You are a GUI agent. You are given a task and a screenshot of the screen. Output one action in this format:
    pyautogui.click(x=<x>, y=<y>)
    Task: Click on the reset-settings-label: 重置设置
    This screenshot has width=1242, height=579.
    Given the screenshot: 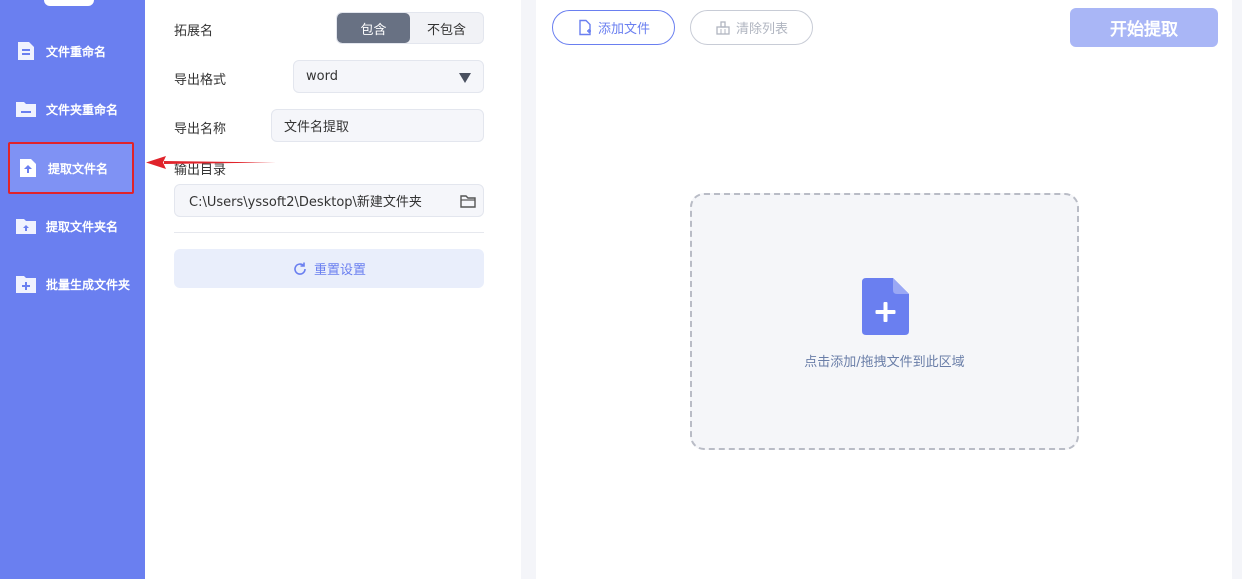 What is the action you would take?
    pyautogui.click(x=339, y=270)
    